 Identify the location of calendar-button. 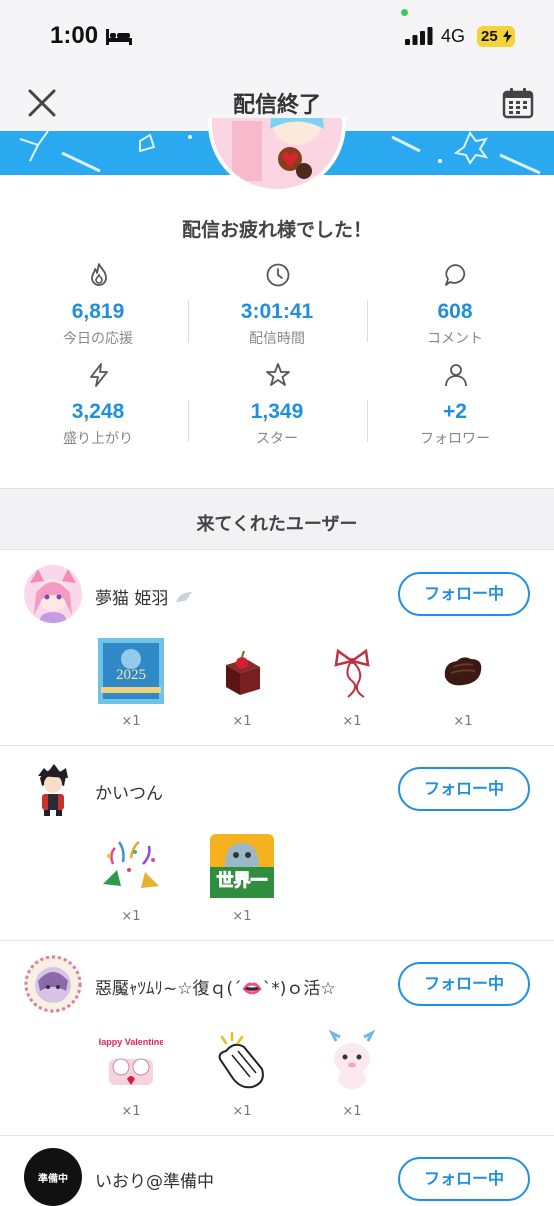
(518, 103).